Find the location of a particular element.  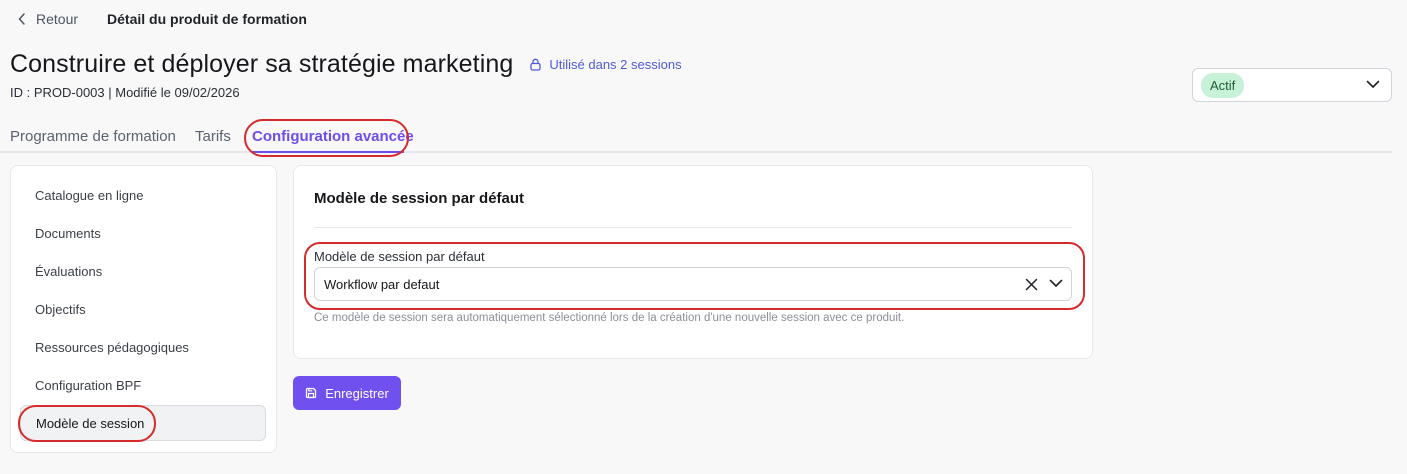

sidebar-item-modele-de-session: Modèle de session is located at coordinates (143, 423).